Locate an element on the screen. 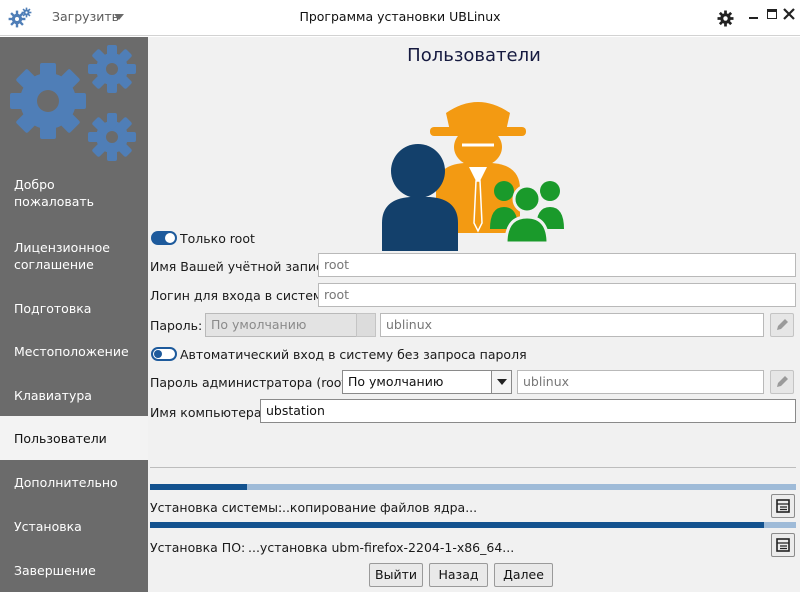  login-label: Логин для входа в систему: is located at coordinates (242, 295).